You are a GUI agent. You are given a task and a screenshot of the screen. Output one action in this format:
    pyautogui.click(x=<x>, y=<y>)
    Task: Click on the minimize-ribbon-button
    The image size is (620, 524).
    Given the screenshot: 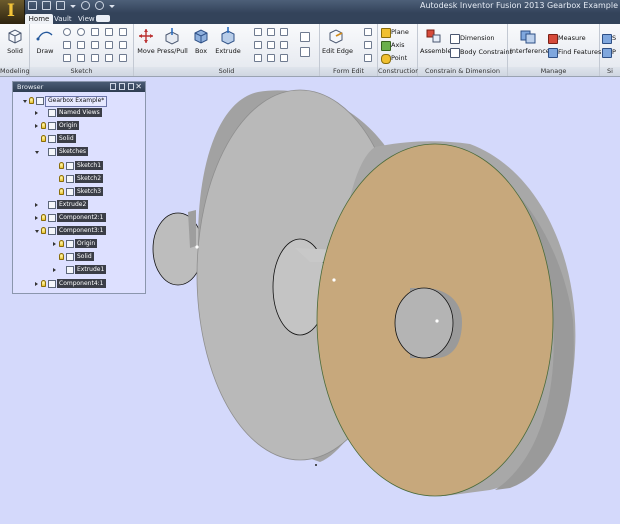 What is the action you would take?
    pyautogui.click(x=103, y=18)
    